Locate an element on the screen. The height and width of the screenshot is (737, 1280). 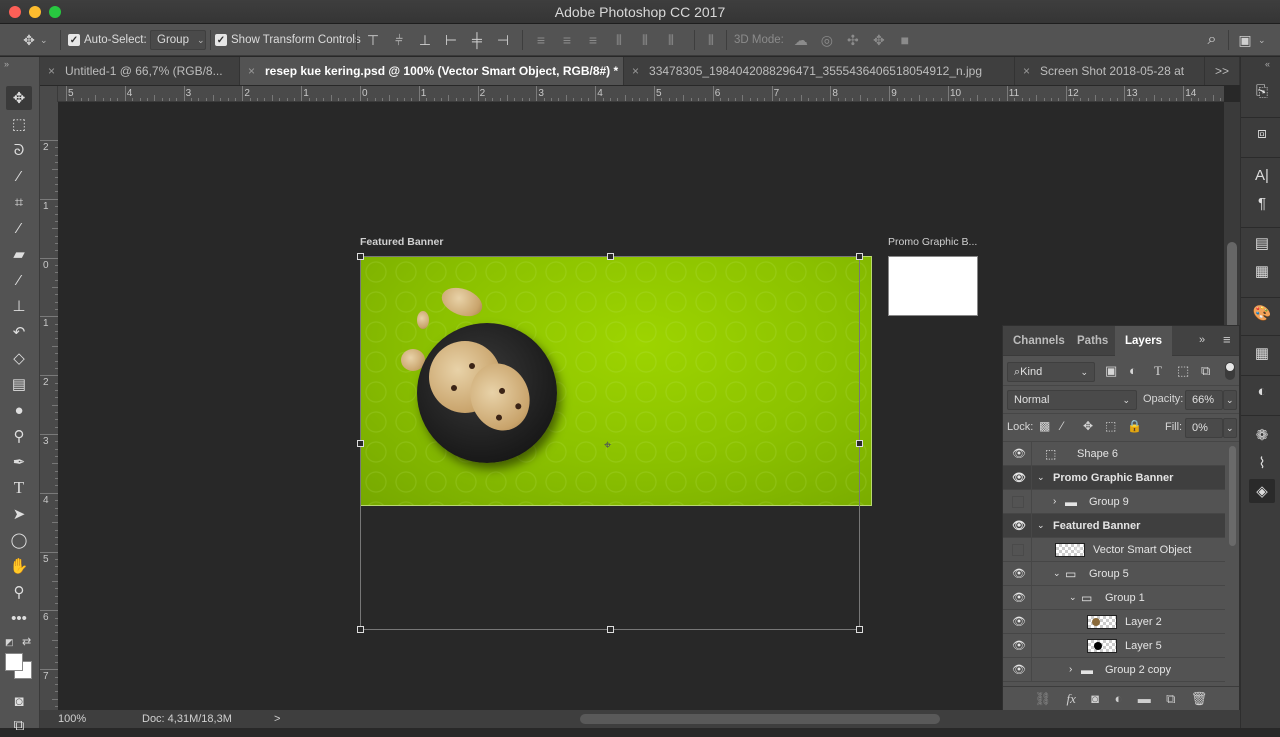
search-icon: ⌕ is located at coordinates (1212, 40).